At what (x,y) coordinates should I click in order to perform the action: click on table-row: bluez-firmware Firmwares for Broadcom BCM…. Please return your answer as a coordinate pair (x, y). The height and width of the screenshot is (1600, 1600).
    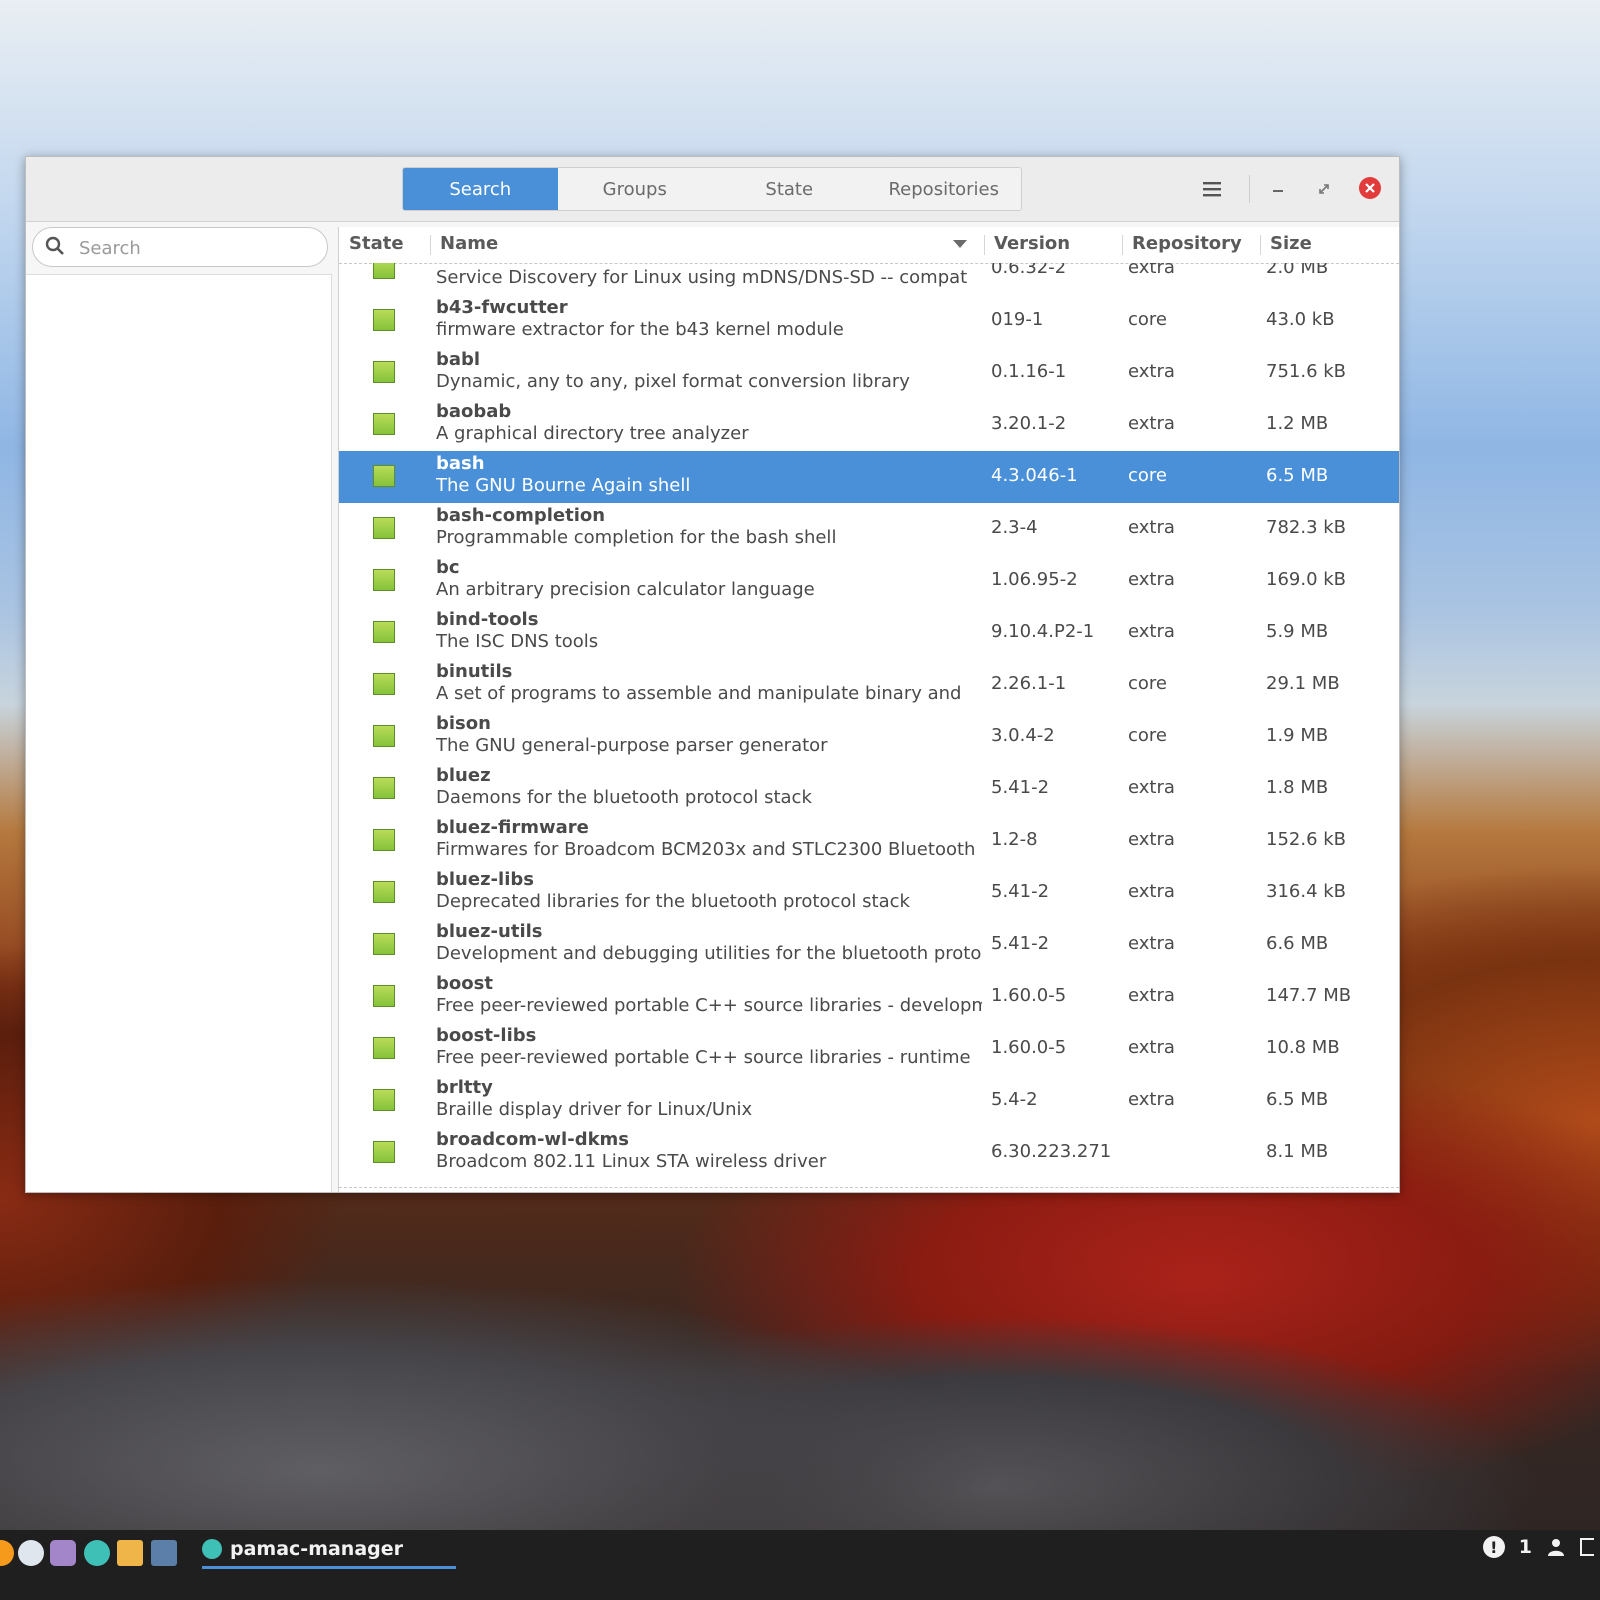
    Looking at the image, I should click on (869, 841).